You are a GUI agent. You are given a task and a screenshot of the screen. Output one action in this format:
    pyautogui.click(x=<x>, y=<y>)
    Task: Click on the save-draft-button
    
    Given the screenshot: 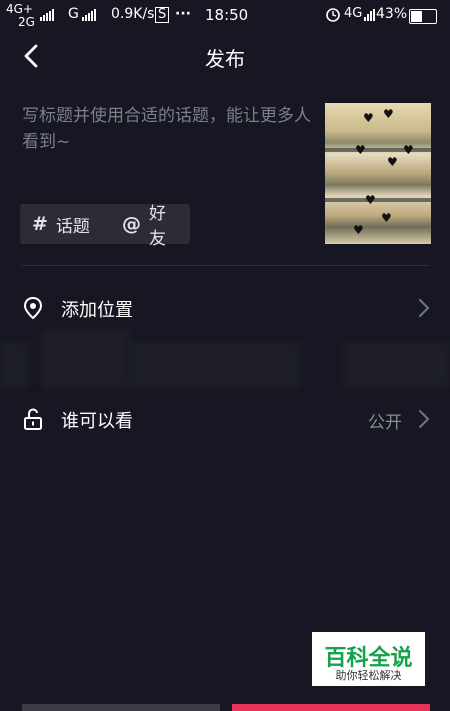 What is the action you would take?
    pyautogui.click(x=121, y=707)
    